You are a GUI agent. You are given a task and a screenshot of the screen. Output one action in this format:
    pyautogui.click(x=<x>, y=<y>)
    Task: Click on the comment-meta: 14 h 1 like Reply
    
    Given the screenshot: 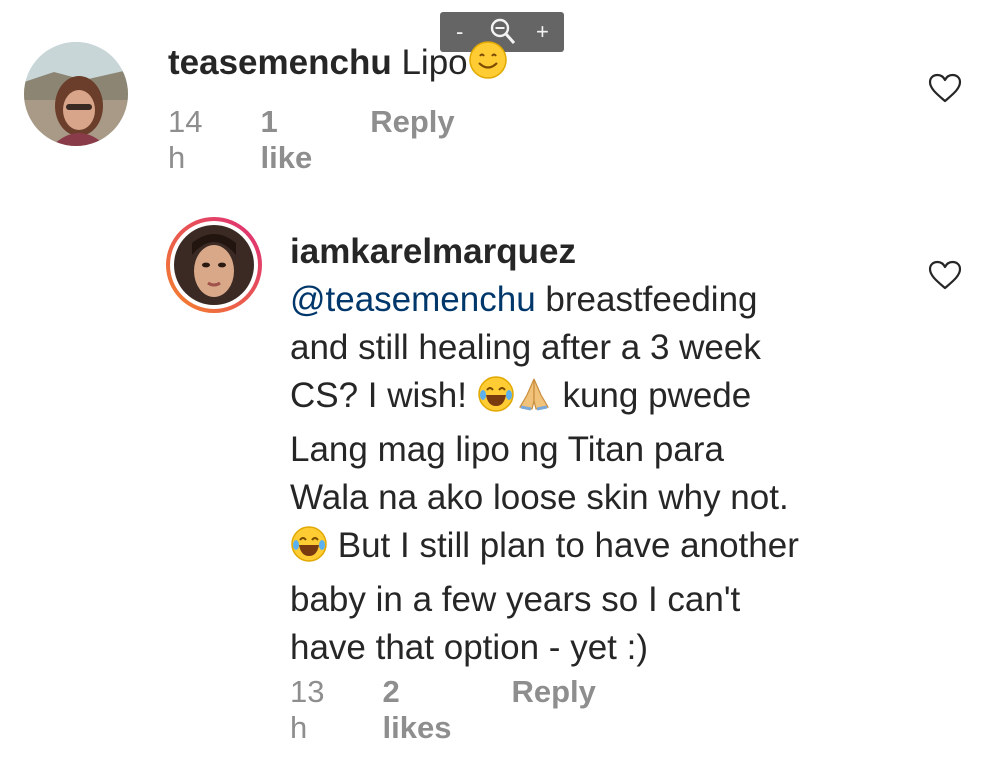 What is the action you would take?
    pyautogui.click(x=311, y=140)
    